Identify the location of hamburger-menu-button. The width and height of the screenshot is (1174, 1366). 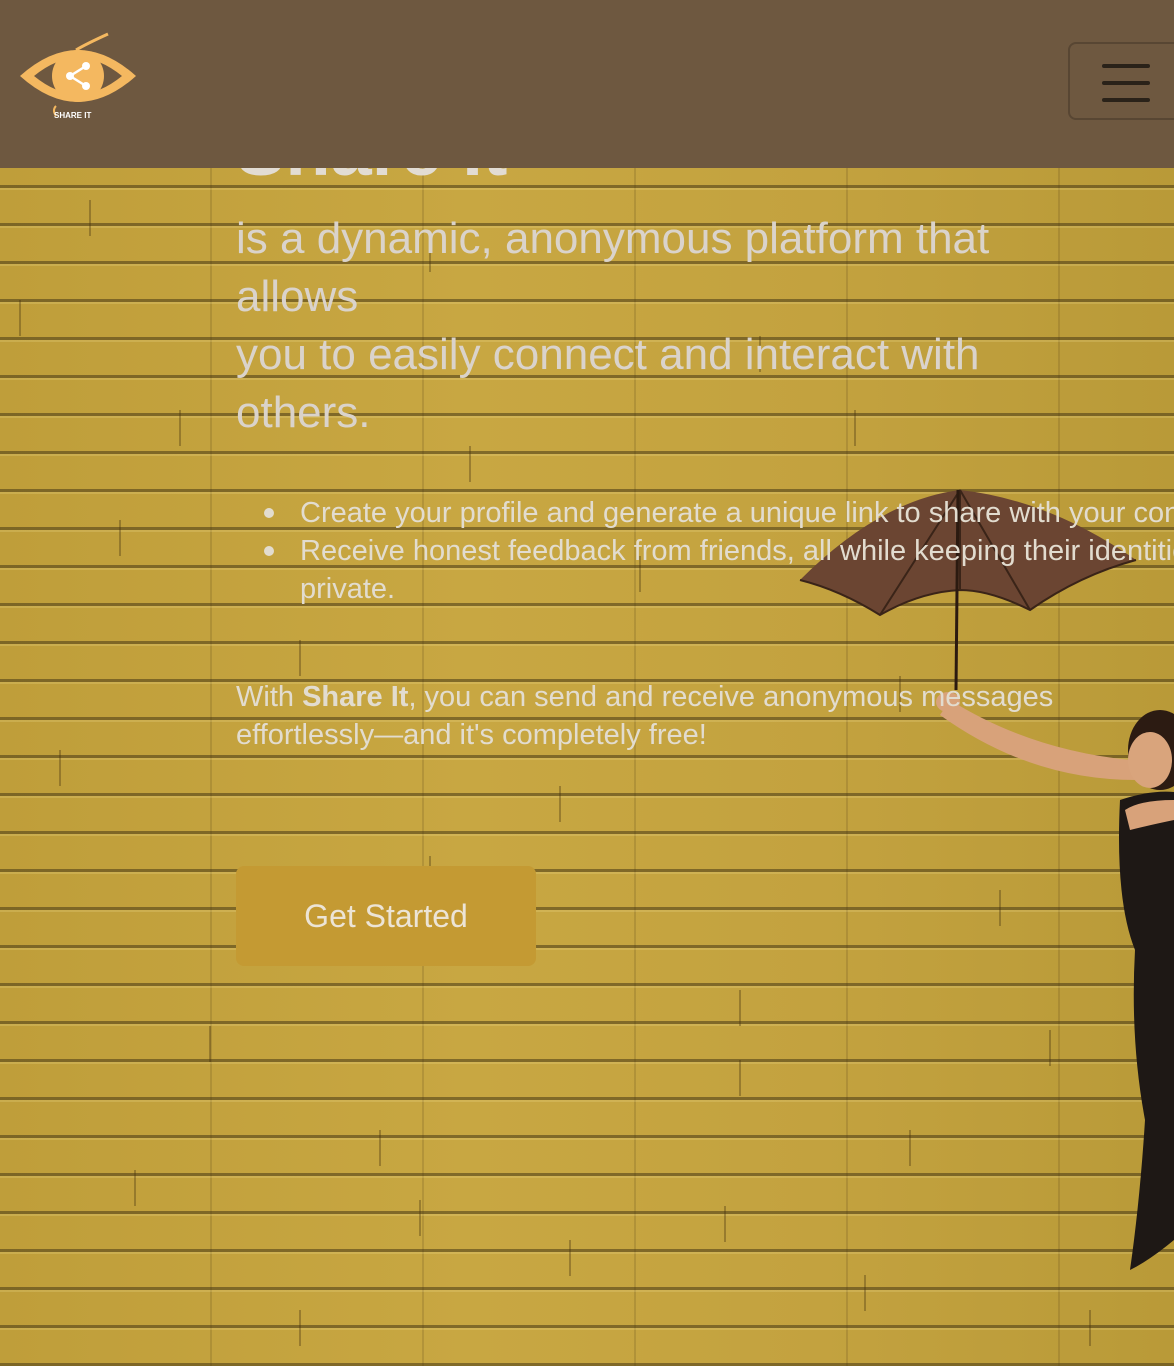
(1121, 81).